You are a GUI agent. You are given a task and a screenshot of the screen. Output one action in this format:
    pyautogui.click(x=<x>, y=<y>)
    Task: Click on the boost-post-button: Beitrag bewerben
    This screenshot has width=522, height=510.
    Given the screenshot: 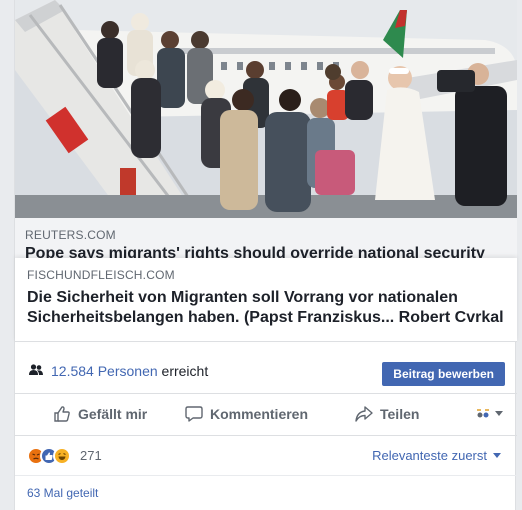 What is the action you would take?
    pyautogui.click(x=443, y=374)
    